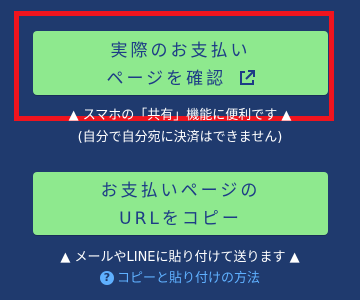 This screenshot has width=360, height=300. What do you see at coordinates (180, 137) in the screenshot?
I see `self-payment-note: (自分で自分宛に決済はできません)` at bounding box center [180, 137].